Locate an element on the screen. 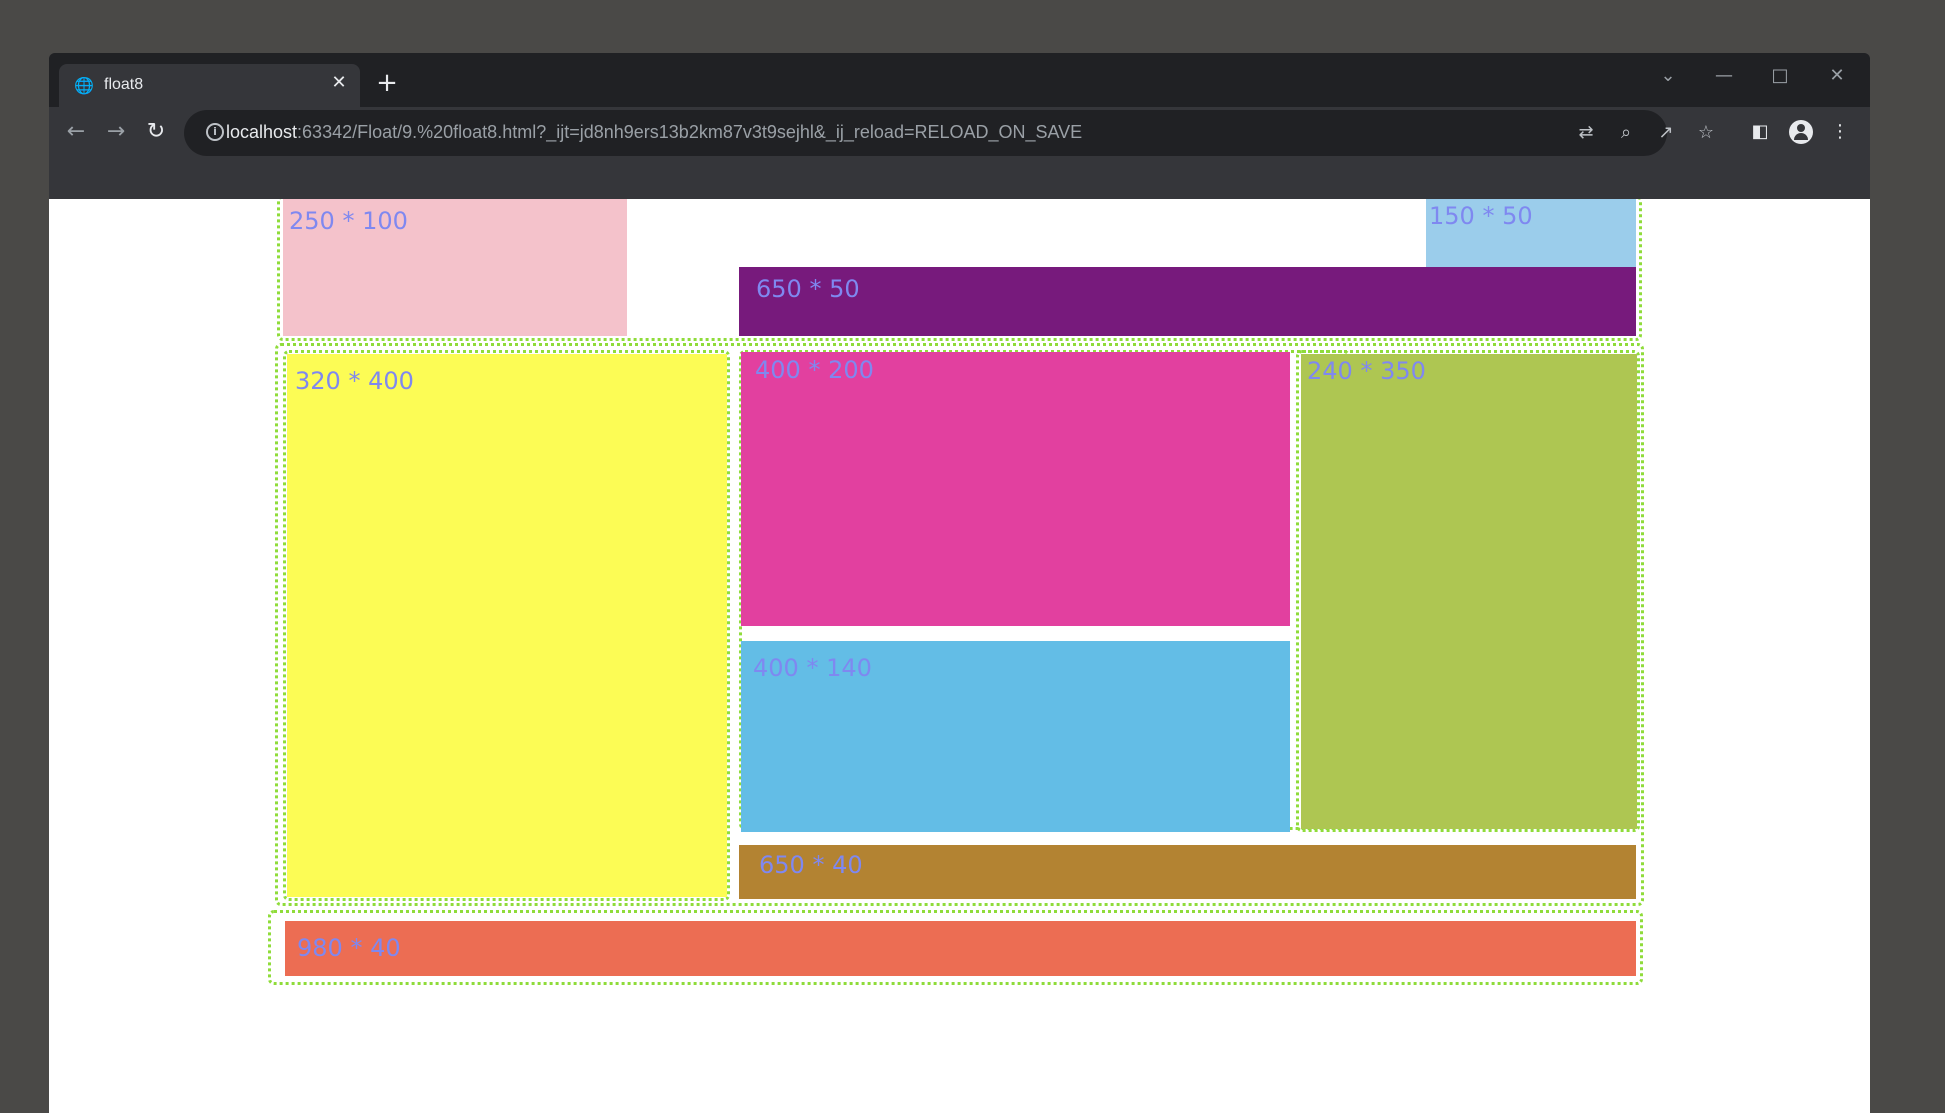 This screenshot has width=1945, height=1113. kebab-menu-icon: ⋮ is located at coordinates (1840, 132).